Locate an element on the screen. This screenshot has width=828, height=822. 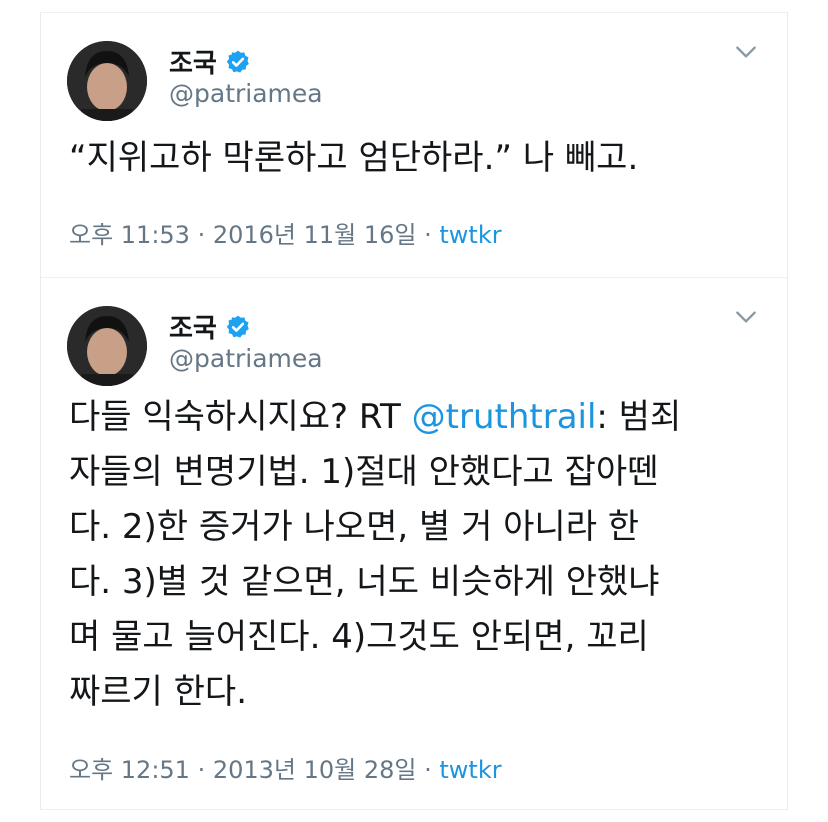
tweet-meta: 오후 12:51 · 2013년 10월 28일 · twtkr is located at coordinates (285, 767).